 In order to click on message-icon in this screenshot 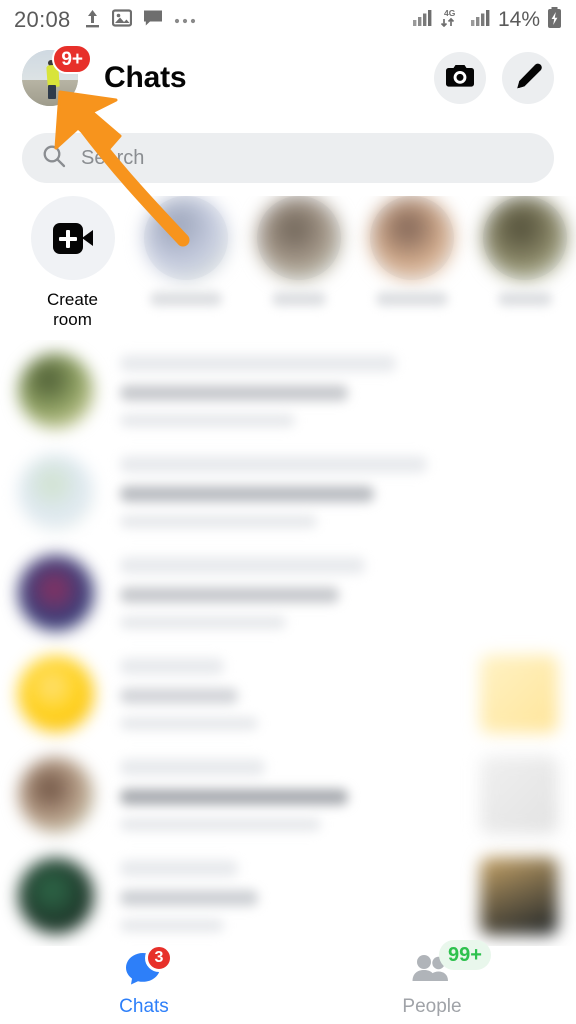, I will do `click(153, 20)`.